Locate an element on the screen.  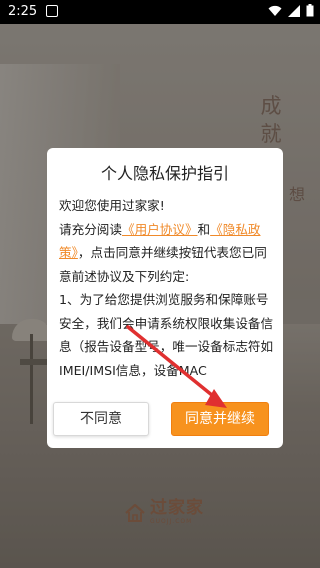
status-bar: 2:25 is located at coordinates (160, 12).